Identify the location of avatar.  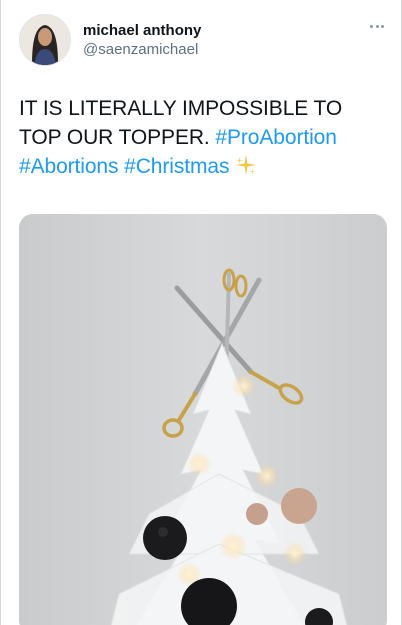
(45, 40).